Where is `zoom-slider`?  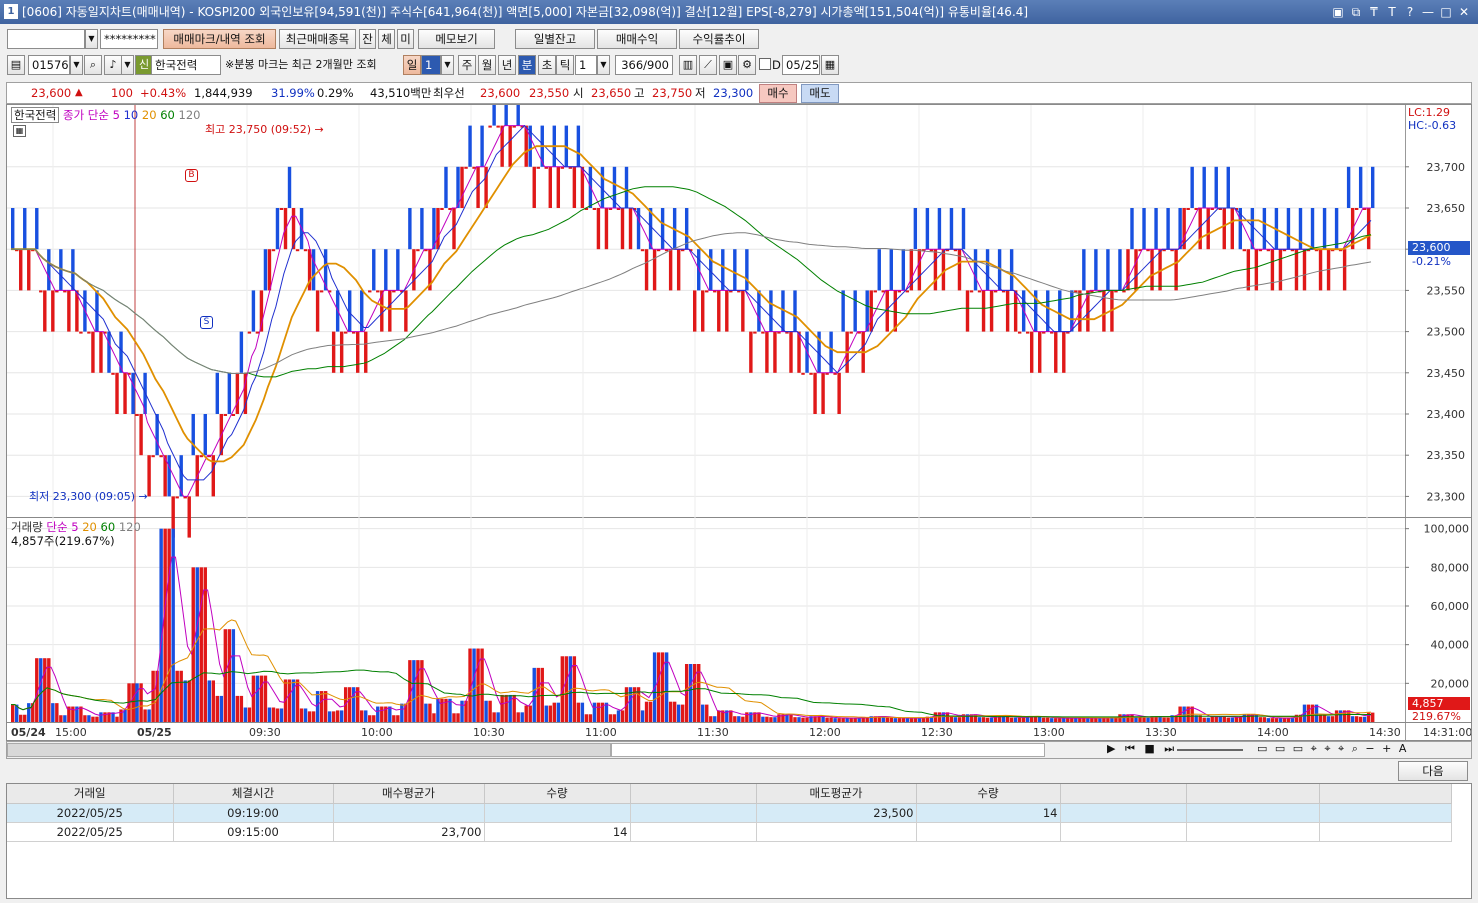 zoom-slider is located at coordinates (1210, 750).